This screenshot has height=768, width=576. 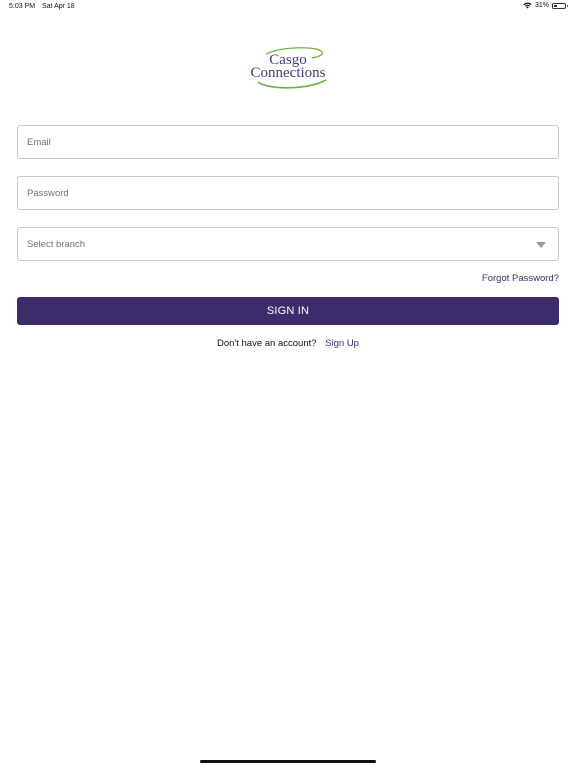 I want to click on branch-select-placeholder: Select branch, so click(x=56, y=244).